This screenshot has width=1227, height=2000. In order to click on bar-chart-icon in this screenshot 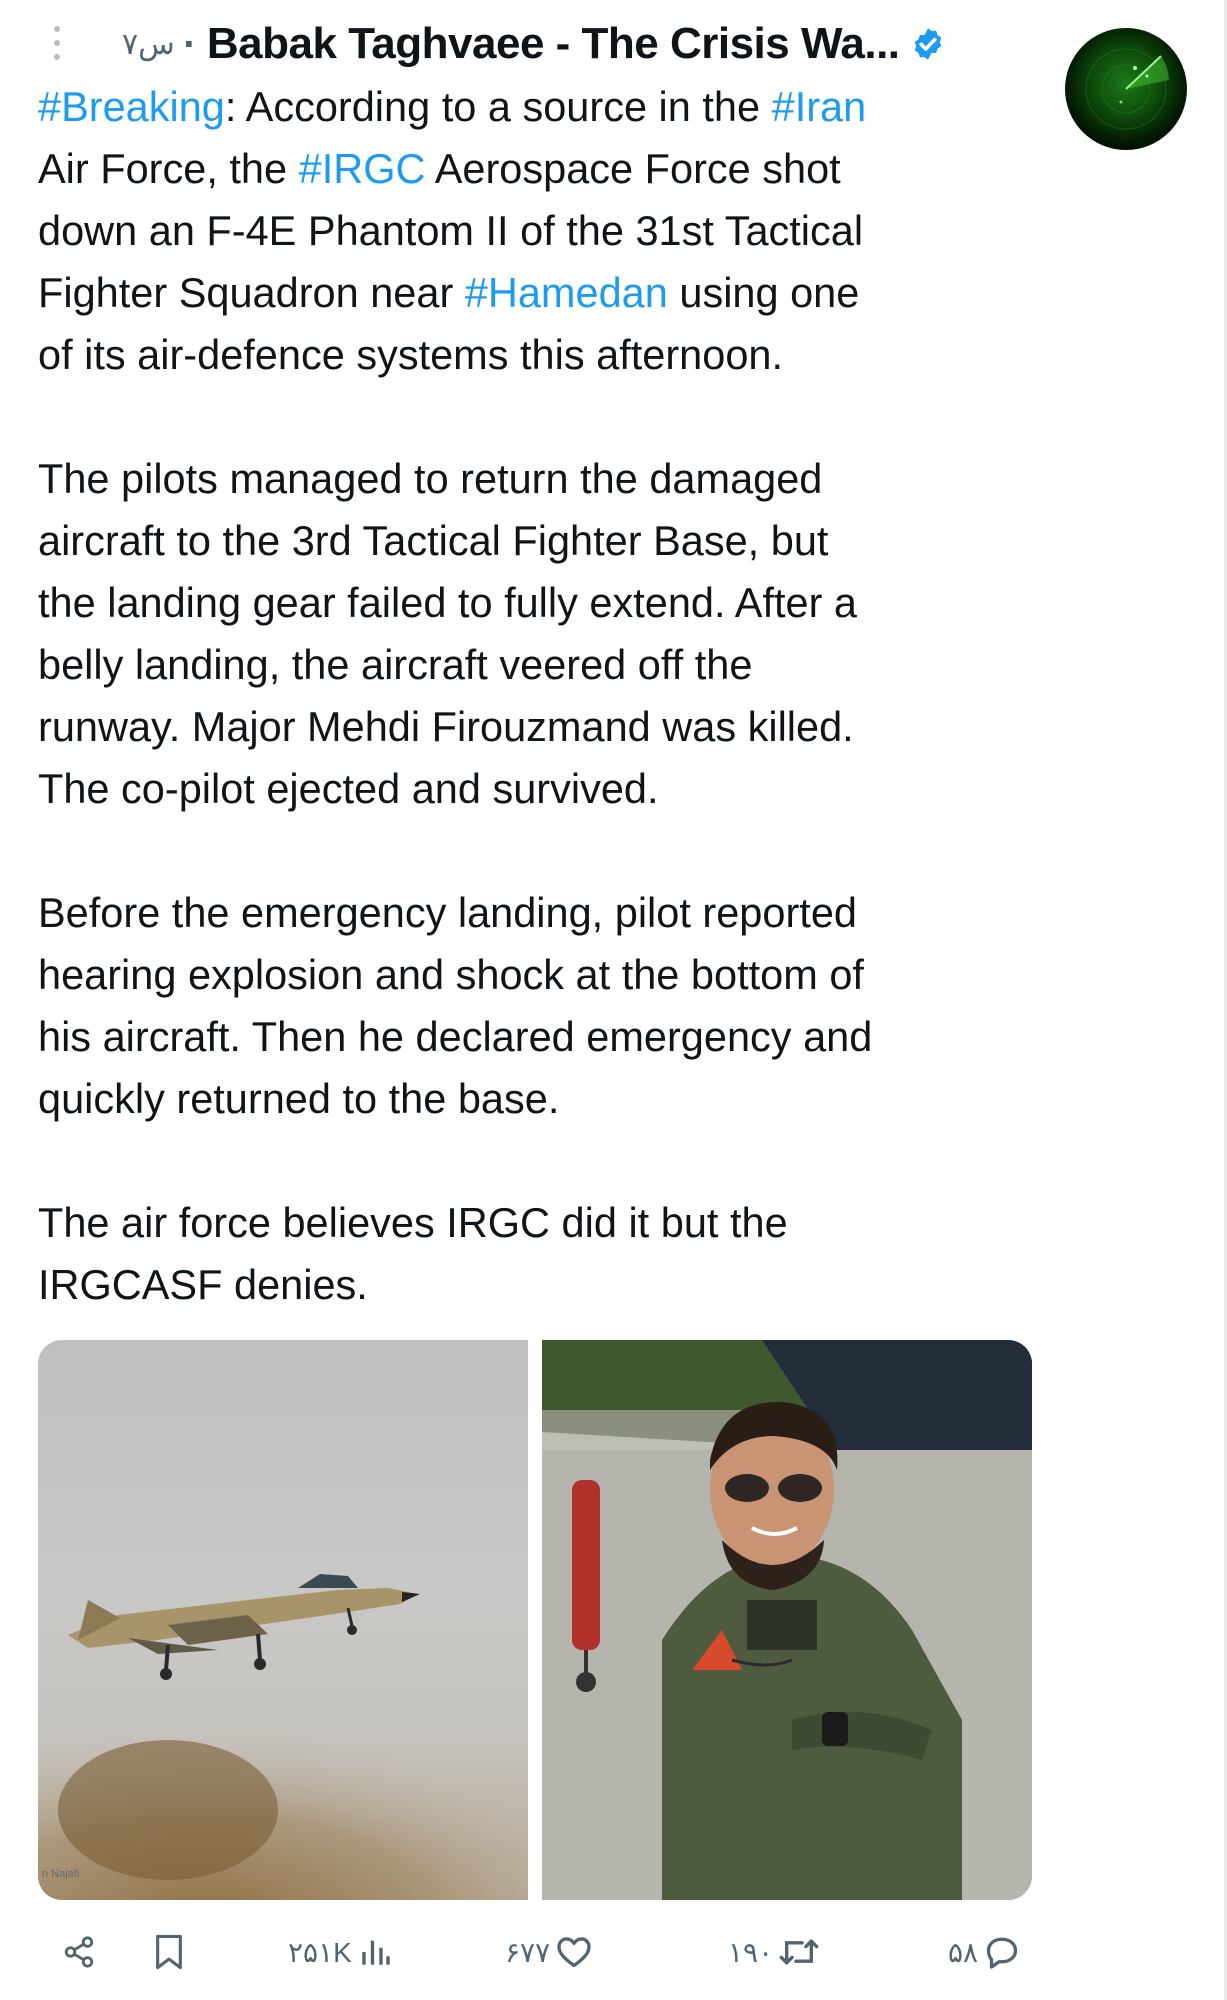, I will do `click(376, 1952)`.